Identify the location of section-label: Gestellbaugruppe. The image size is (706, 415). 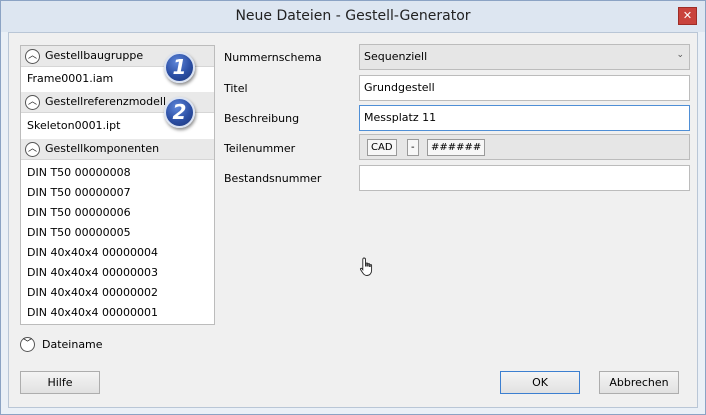
(94, 55).